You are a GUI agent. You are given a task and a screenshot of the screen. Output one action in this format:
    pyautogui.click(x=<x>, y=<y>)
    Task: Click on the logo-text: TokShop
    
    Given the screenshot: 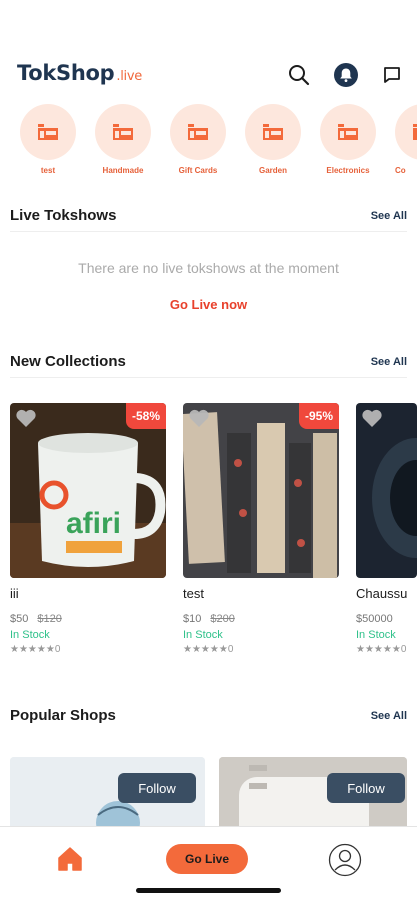 What is the action you would take?
    pyautogui.click(x=66, y=73)
    